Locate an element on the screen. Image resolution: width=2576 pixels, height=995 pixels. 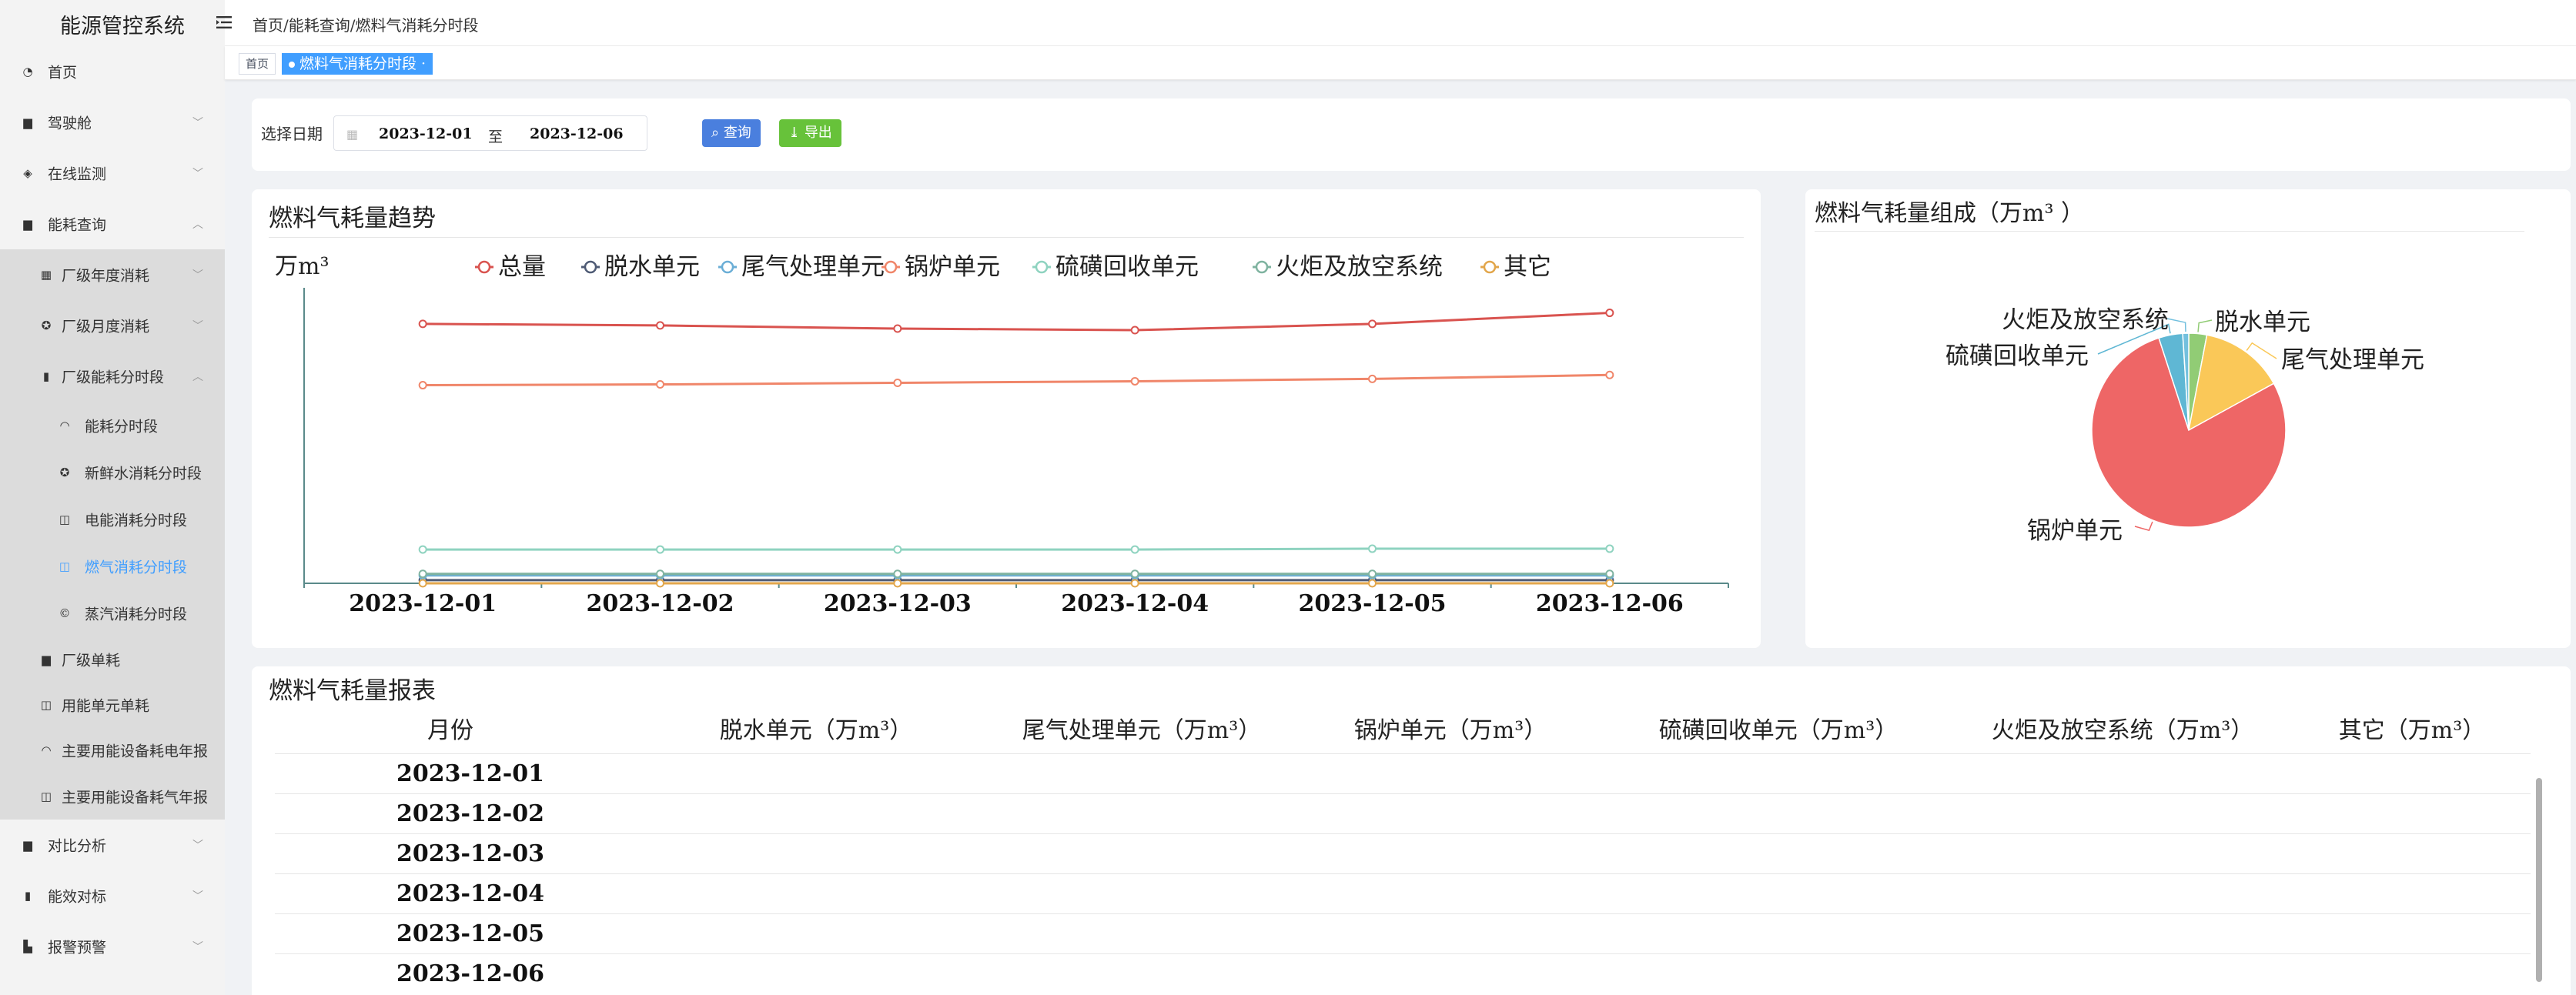
sidebar-item-unit-single: ◫ 用能单元单耗 is located at coordinates (113, 704).